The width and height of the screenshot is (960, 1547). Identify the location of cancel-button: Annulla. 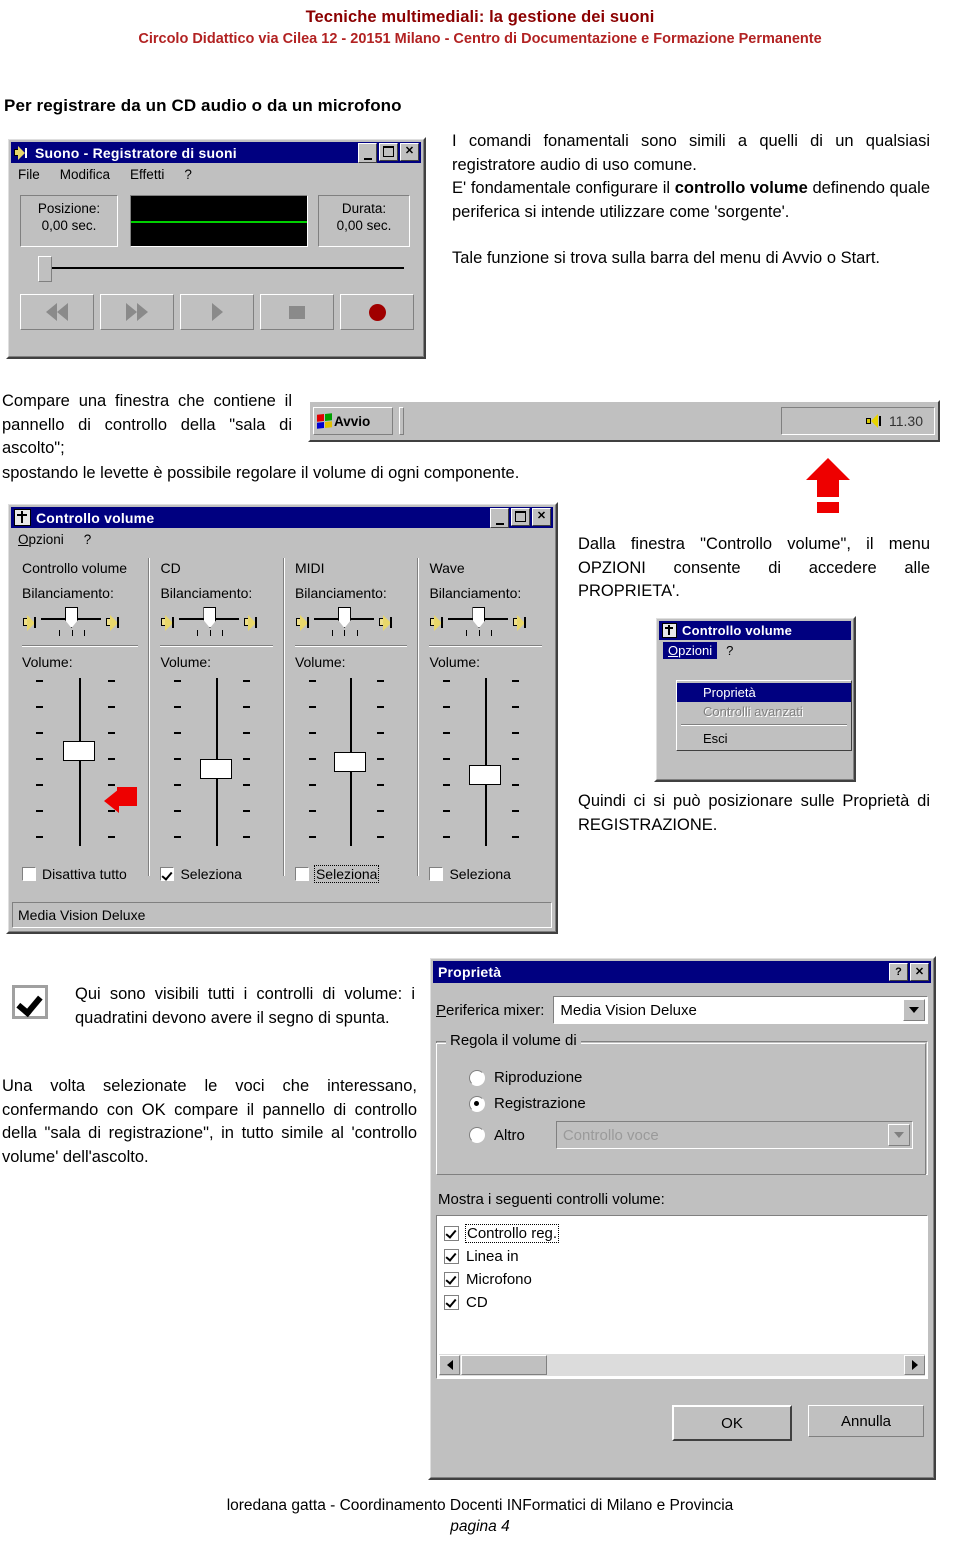
(866, 1421).